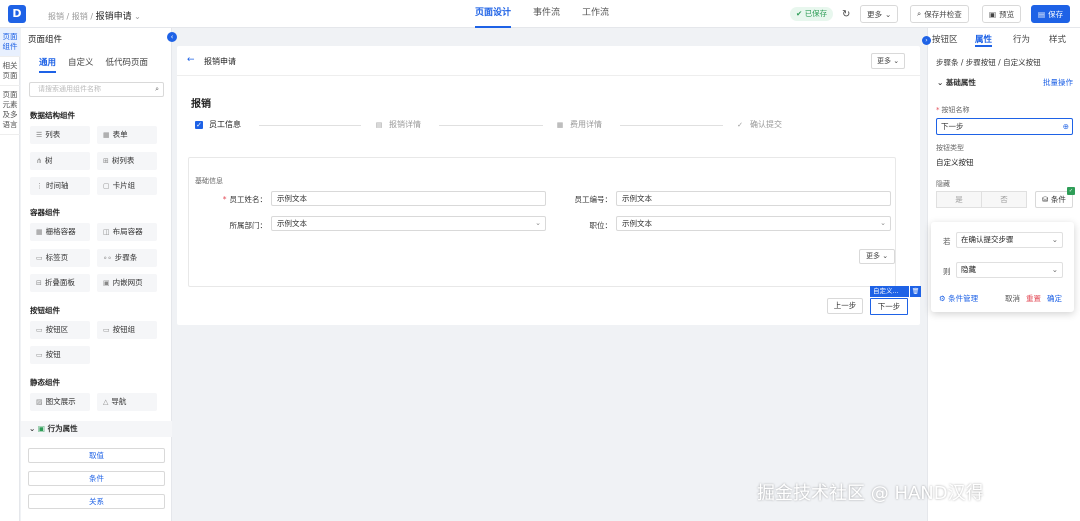 This screenshot has height=521, width=1080. I want to click on then-action-select: 隐藏 ⌄, so click(1009, 270).